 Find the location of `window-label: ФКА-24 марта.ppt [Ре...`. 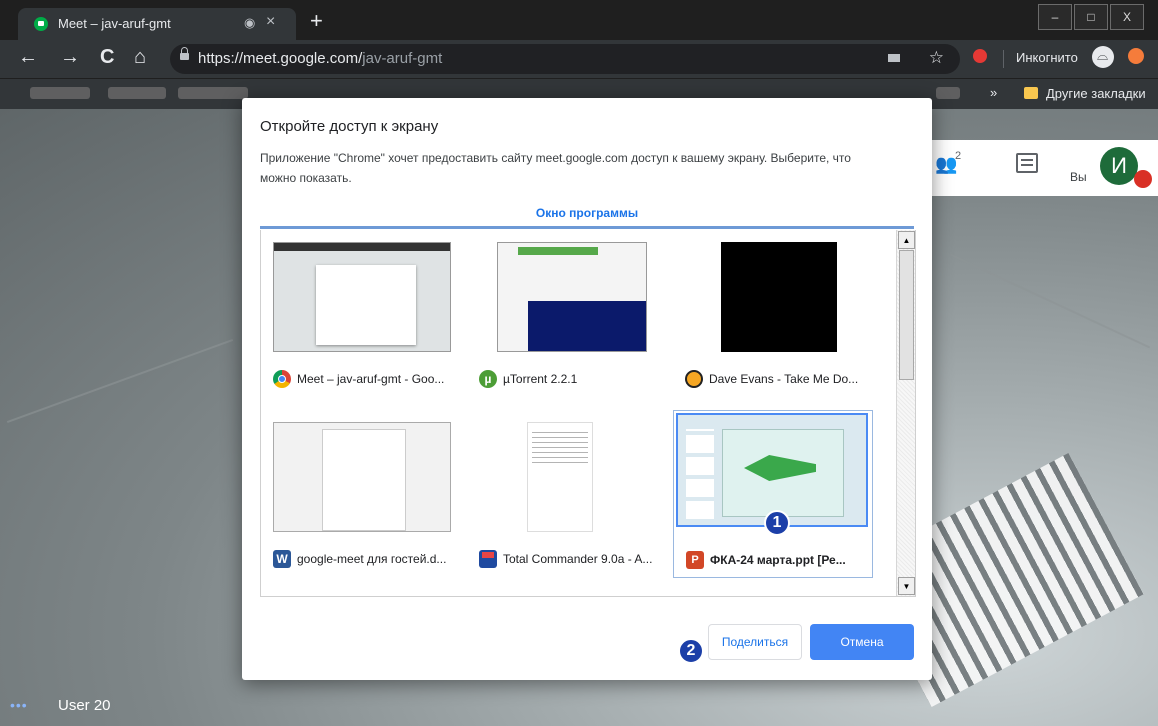

window-label: ФКА-24 марта.ppt [Ре... is located at coordinates (778, 560).